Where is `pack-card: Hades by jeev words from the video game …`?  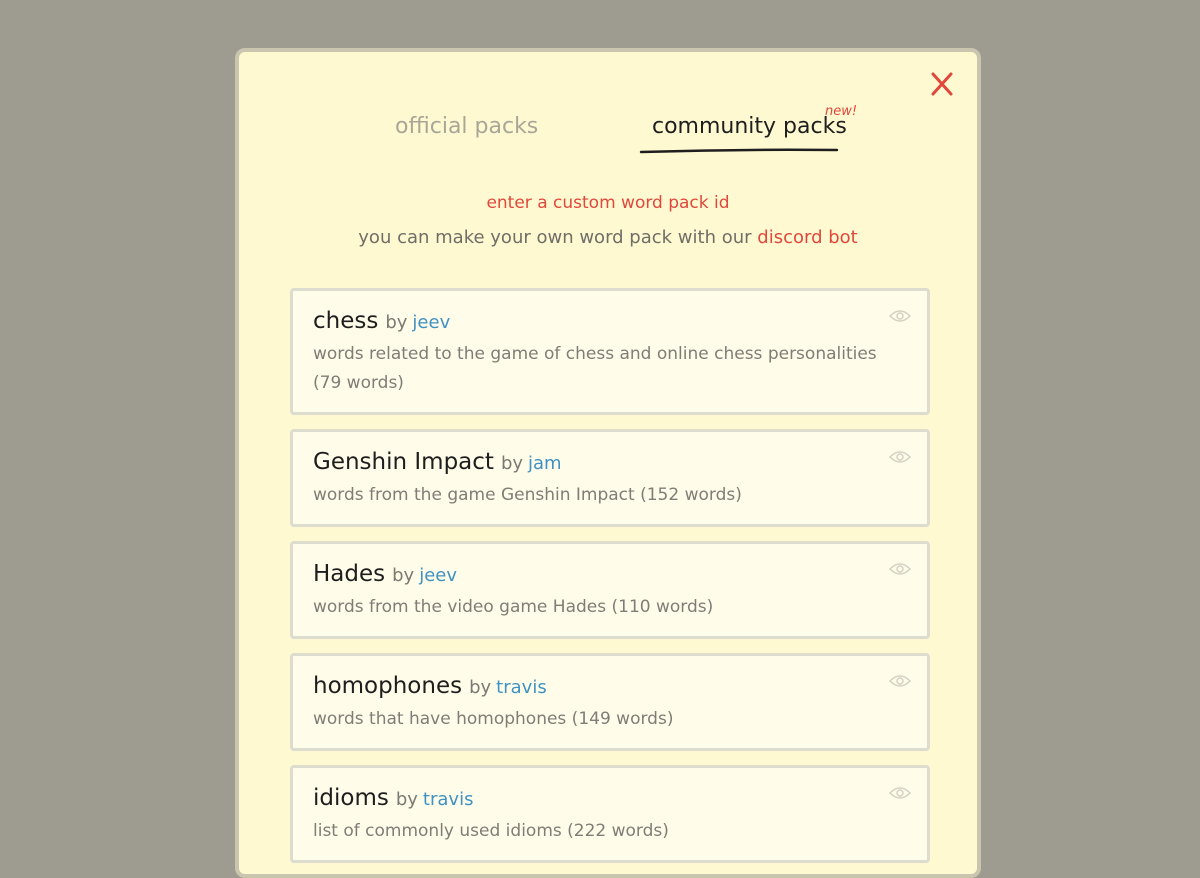 pack-card: Hades by jeev words from the video game … is located at coordinates (610, 590).